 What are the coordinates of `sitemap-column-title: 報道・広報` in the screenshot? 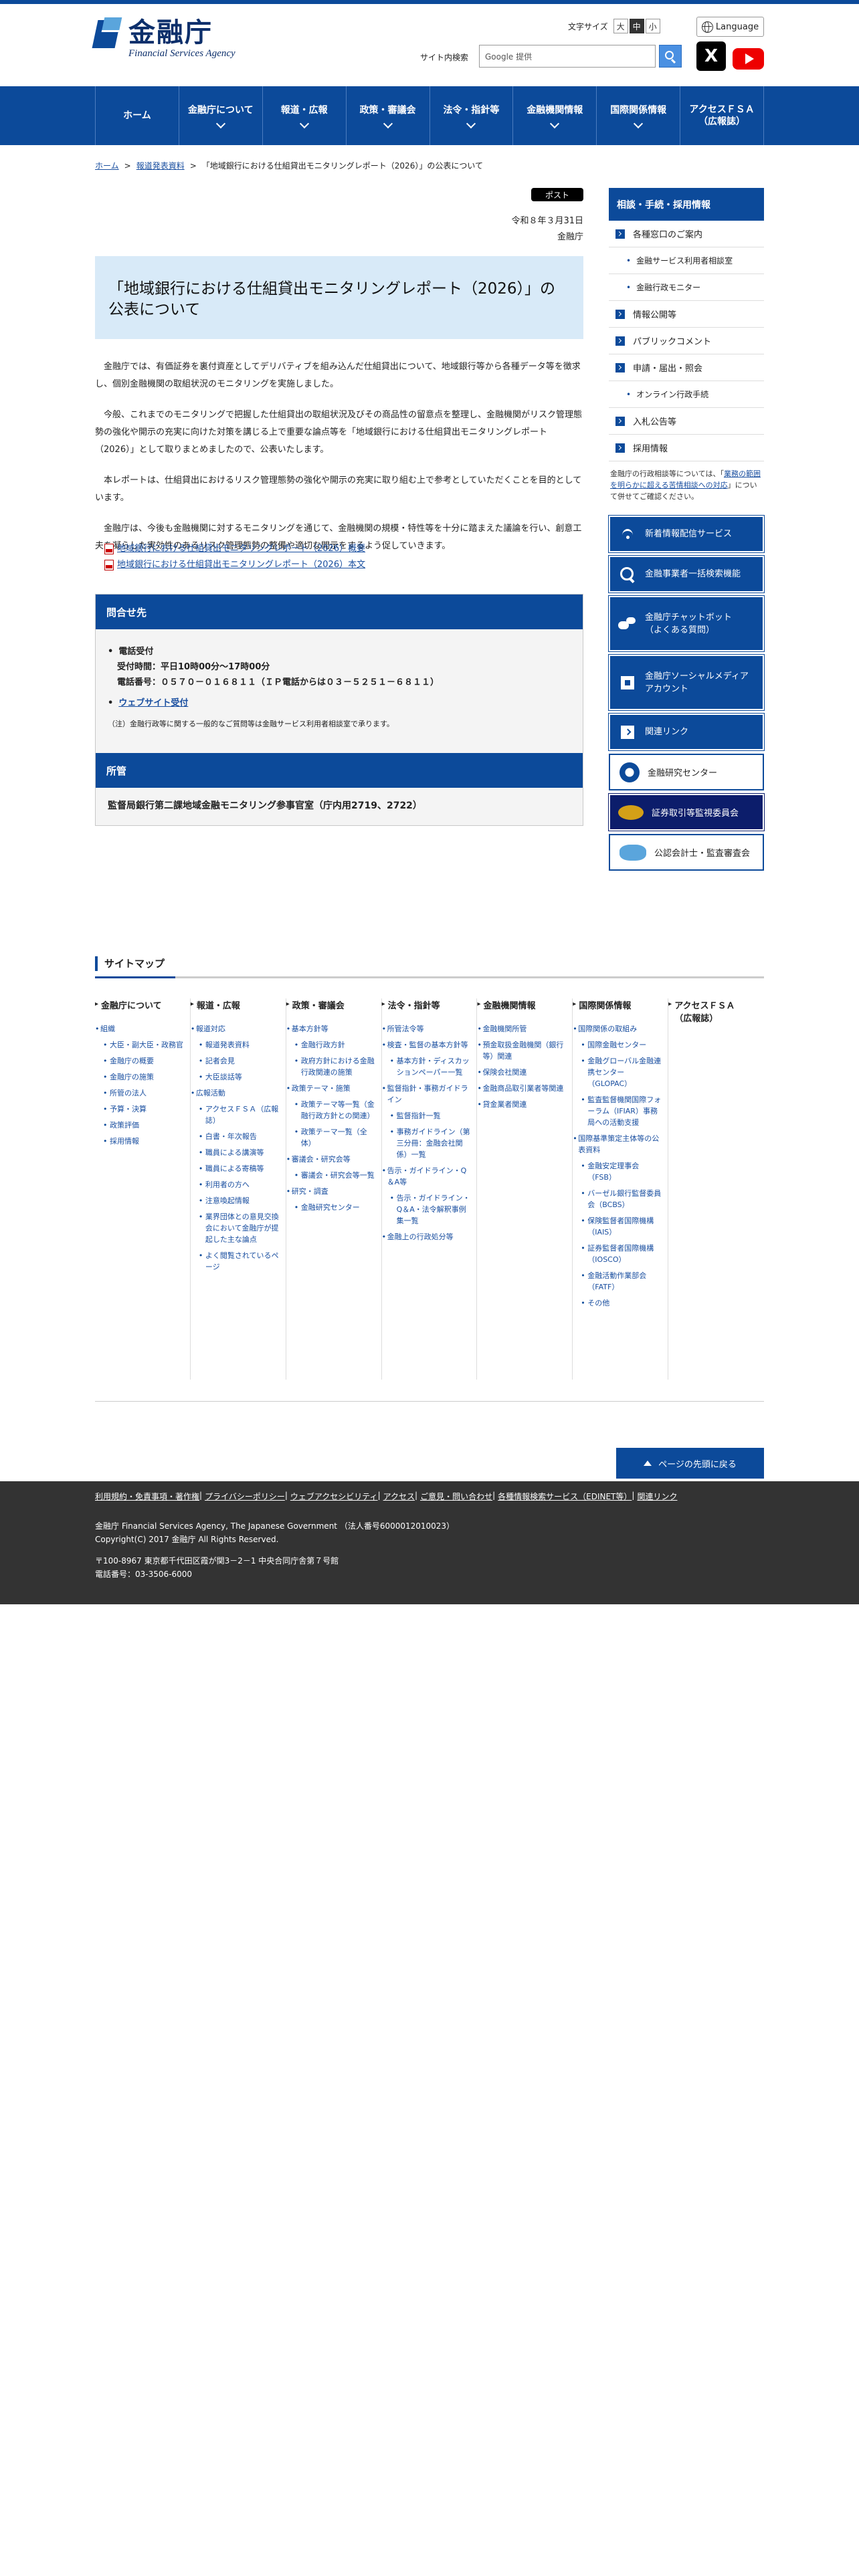 It's located at (237, 1005).